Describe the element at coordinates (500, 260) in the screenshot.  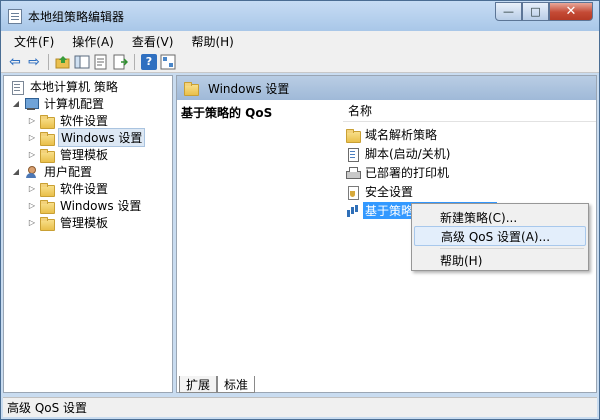
I see `menu-item-help: 帮助(H)` at that location.